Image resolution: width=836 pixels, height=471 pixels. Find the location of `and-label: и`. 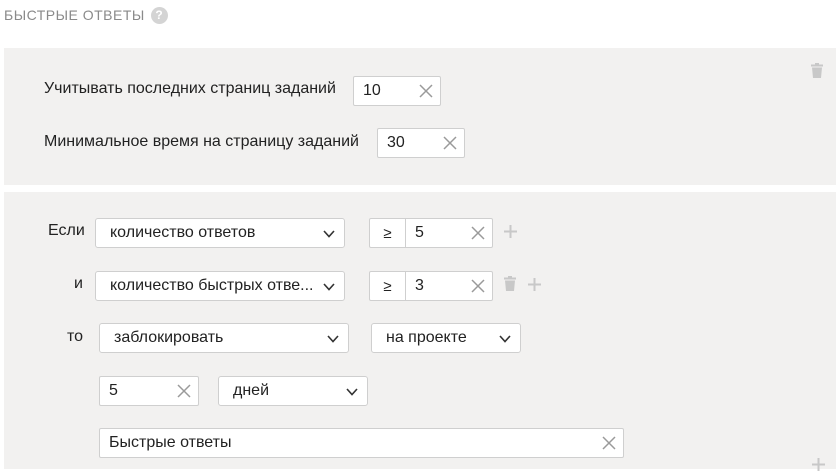

and-label: и is located at coordinates (78, 283).